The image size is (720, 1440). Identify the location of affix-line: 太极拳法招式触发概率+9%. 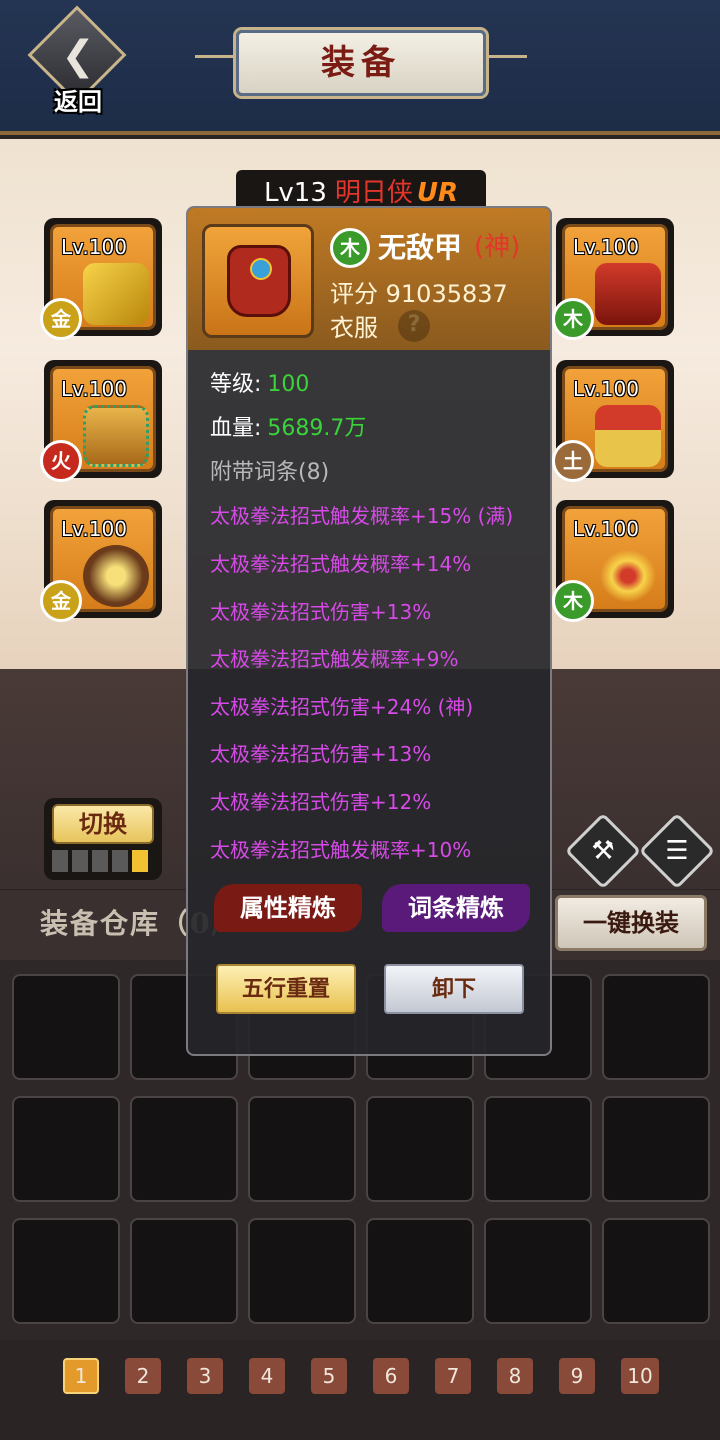
(334, 659).